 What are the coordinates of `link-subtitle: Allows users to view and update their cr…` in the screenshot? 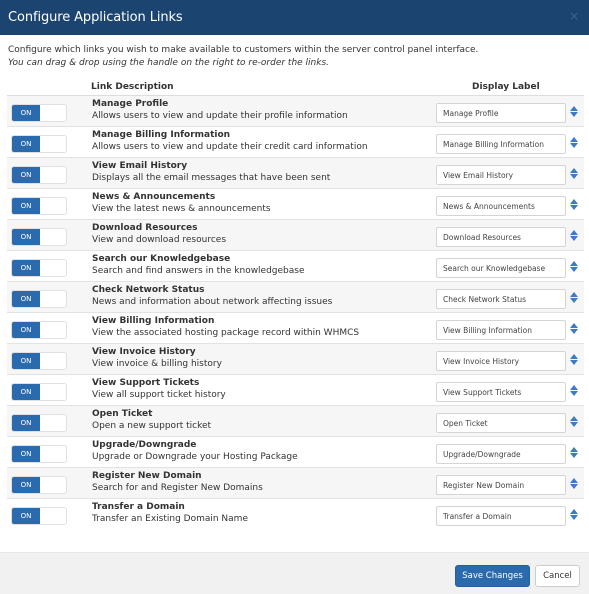 It's located at (230, 147).